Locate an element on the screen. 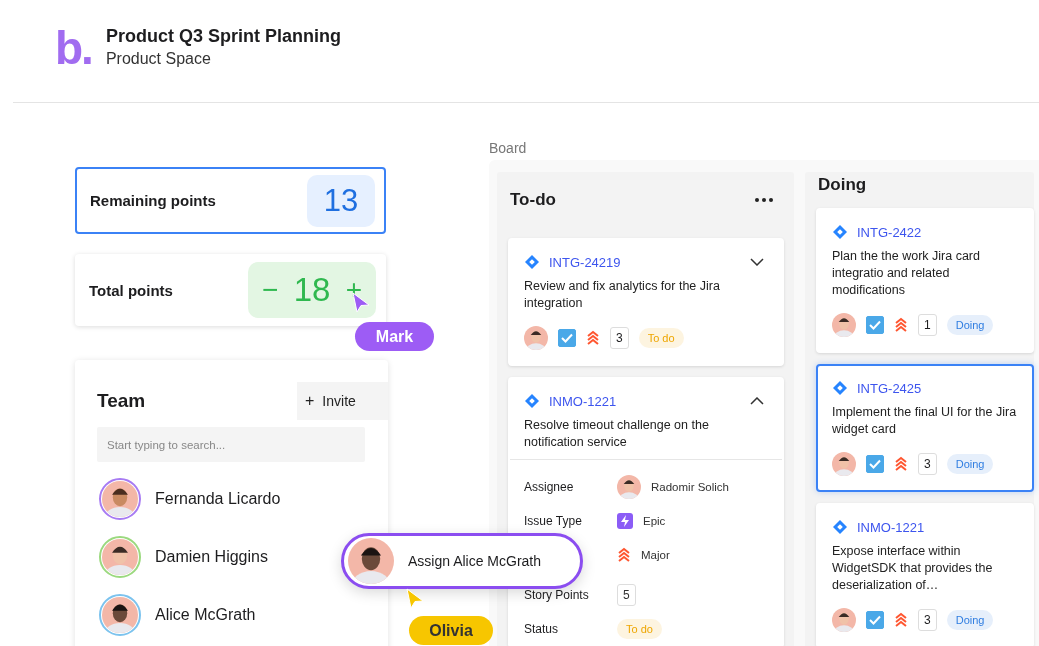 The height and width of the screenshot is (646, 1039). assignee-name: Radomir Solich is located at coordinates (690, 487).